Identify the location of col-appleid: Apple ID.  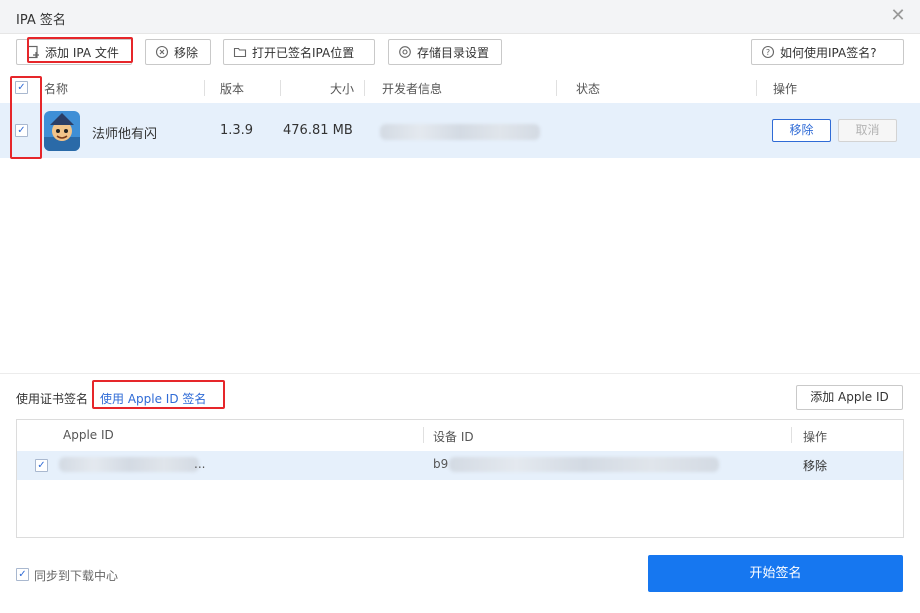
(88, 435).